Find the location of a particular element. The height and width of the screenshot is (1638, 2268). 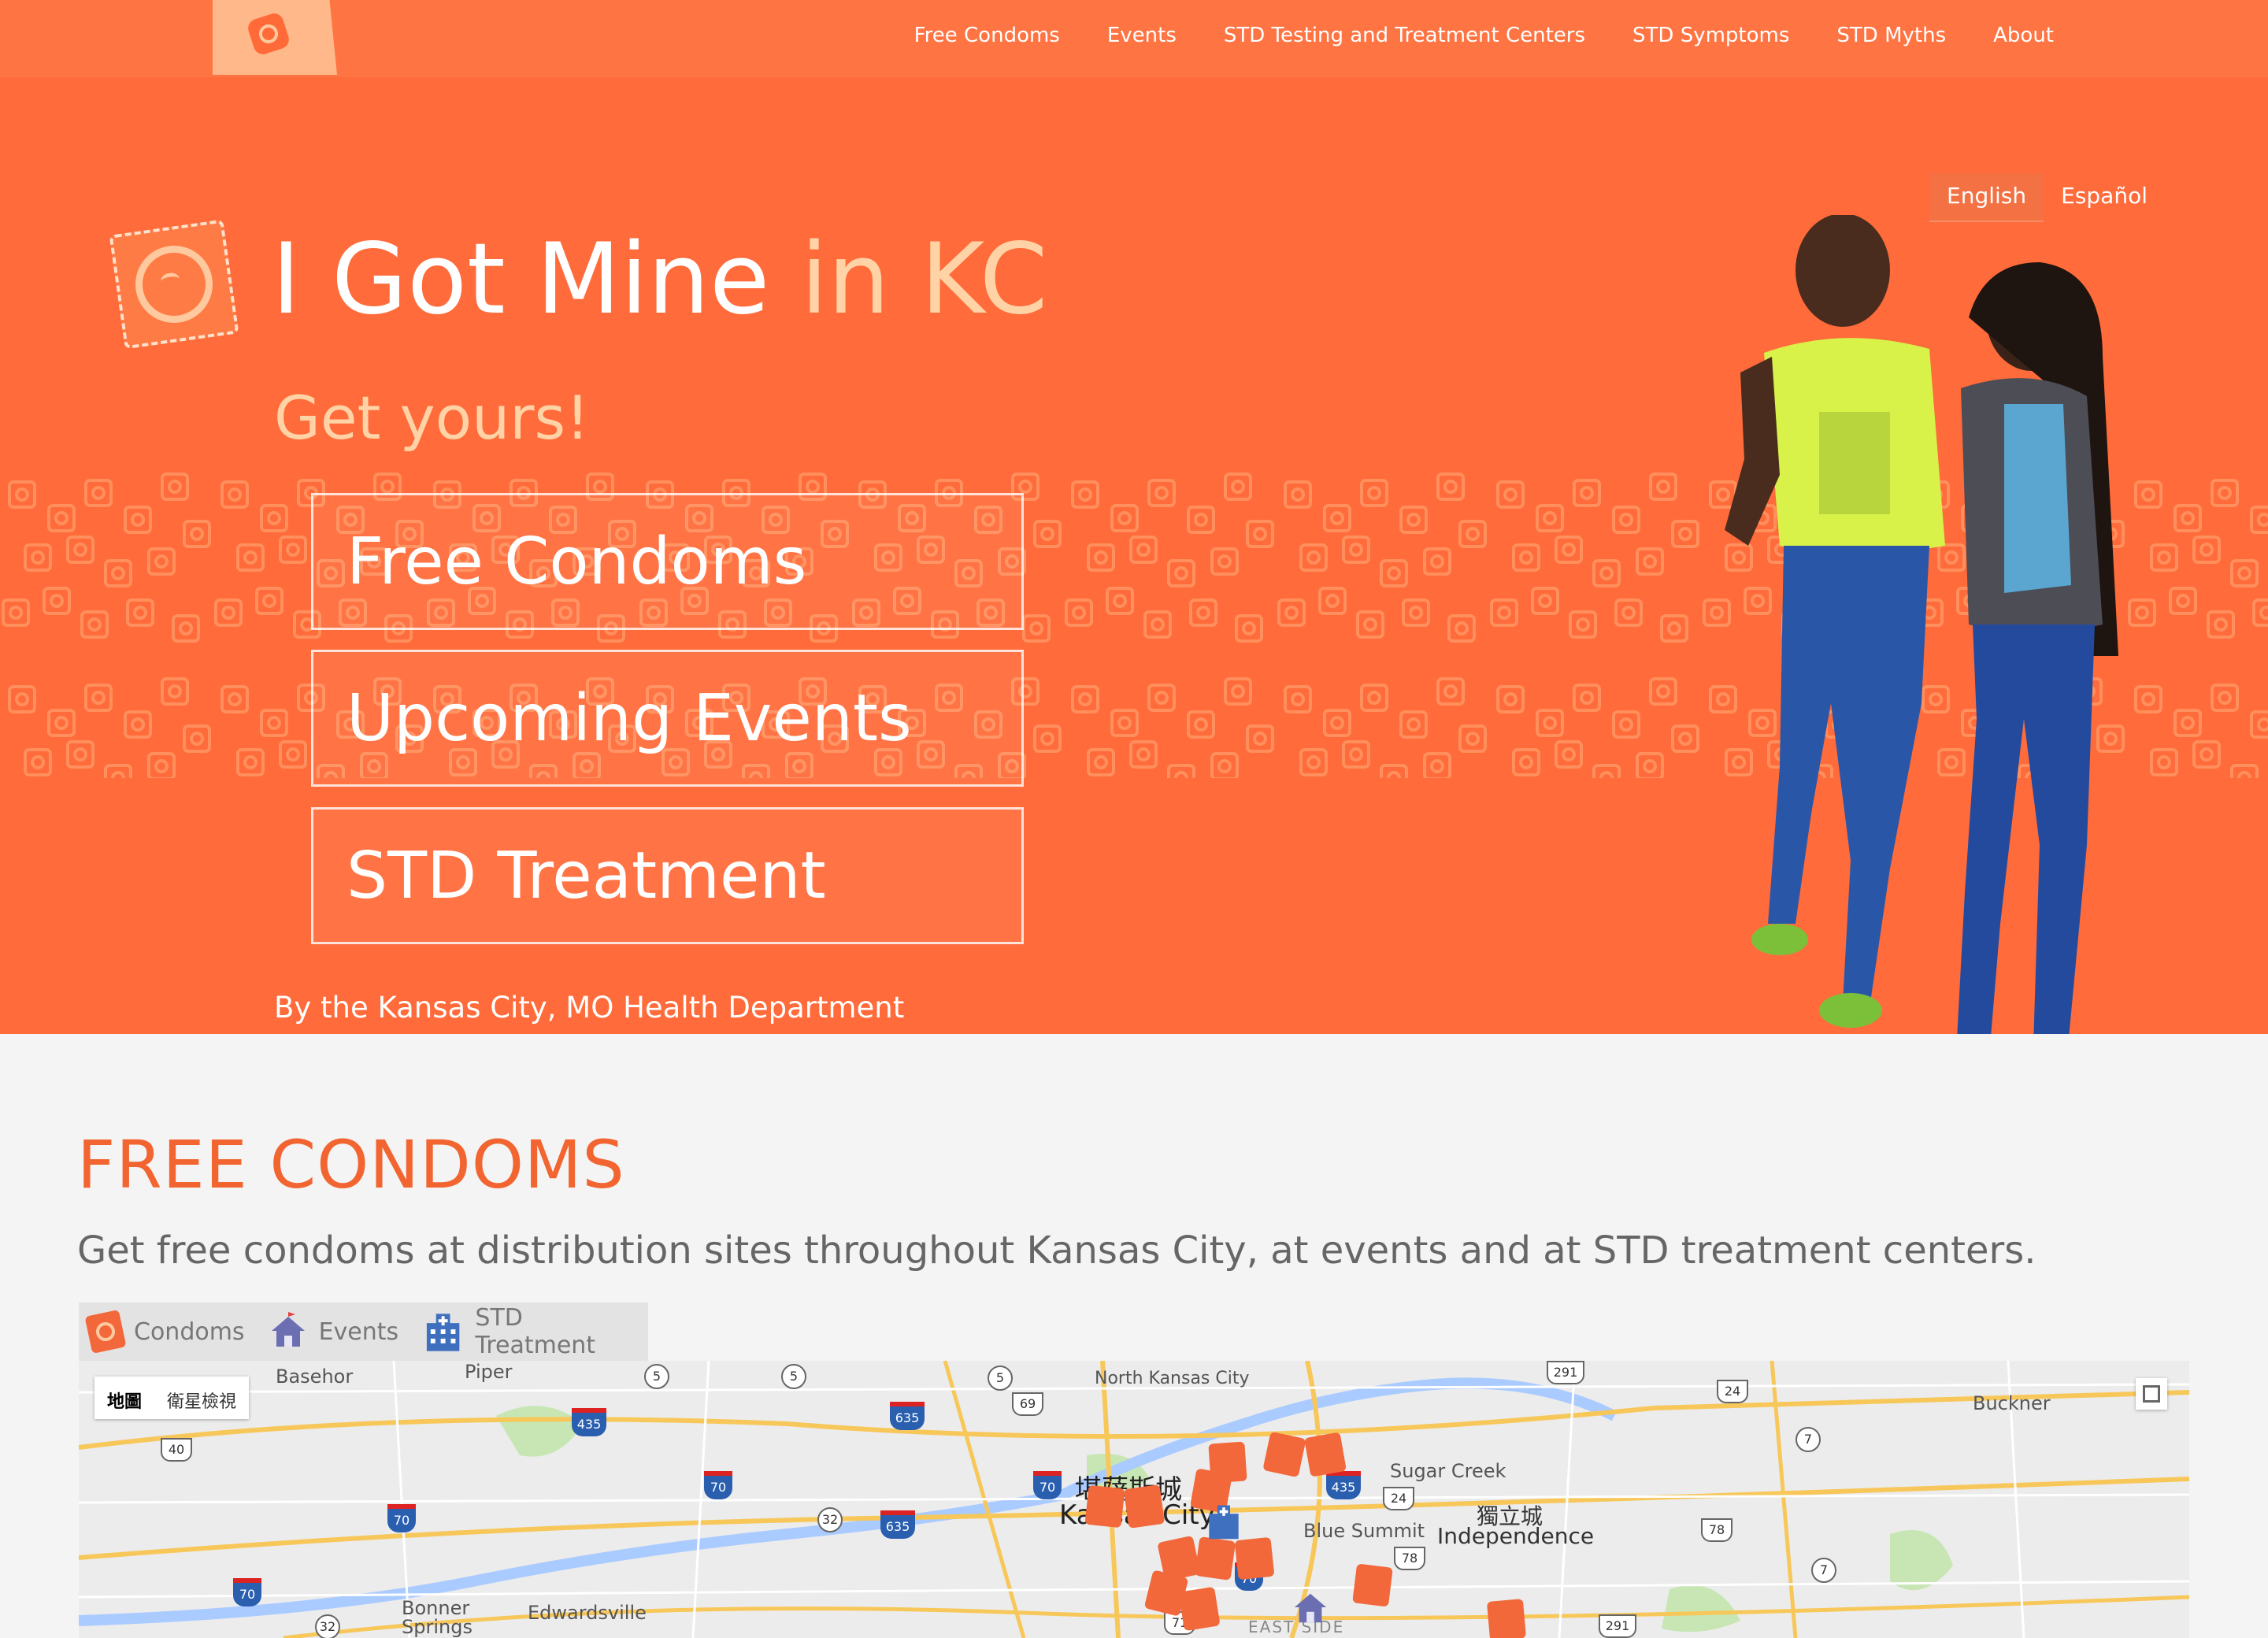

nav-events: Events is located at coordinates (1142, 35).